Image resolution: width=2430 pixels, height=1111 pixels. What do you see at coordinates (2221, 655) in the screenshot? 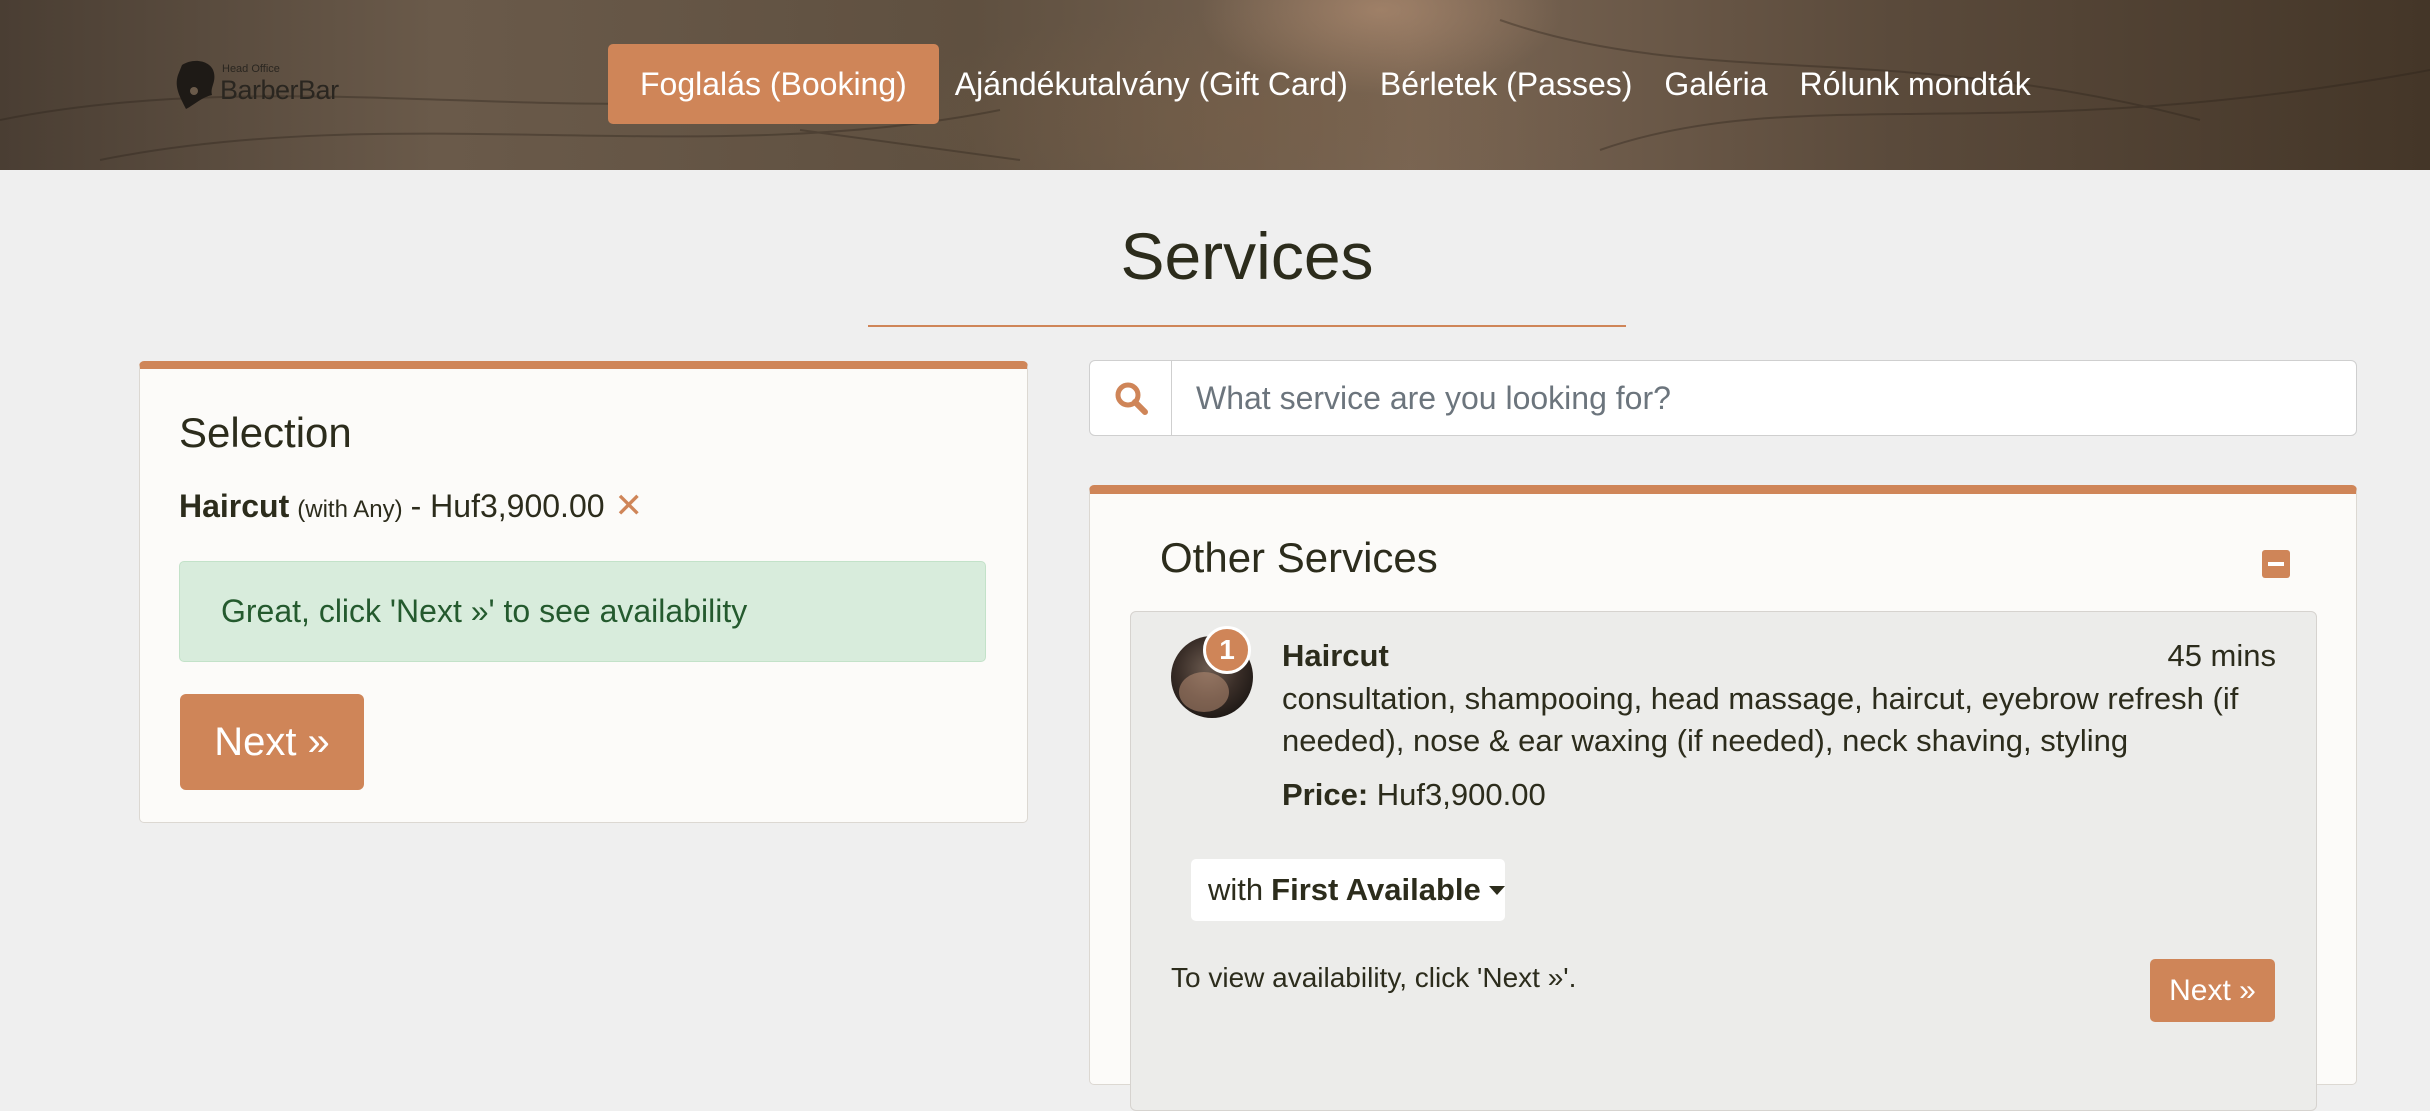
I see `service-duration: 45 mins` at bounding box center [2221, 655].